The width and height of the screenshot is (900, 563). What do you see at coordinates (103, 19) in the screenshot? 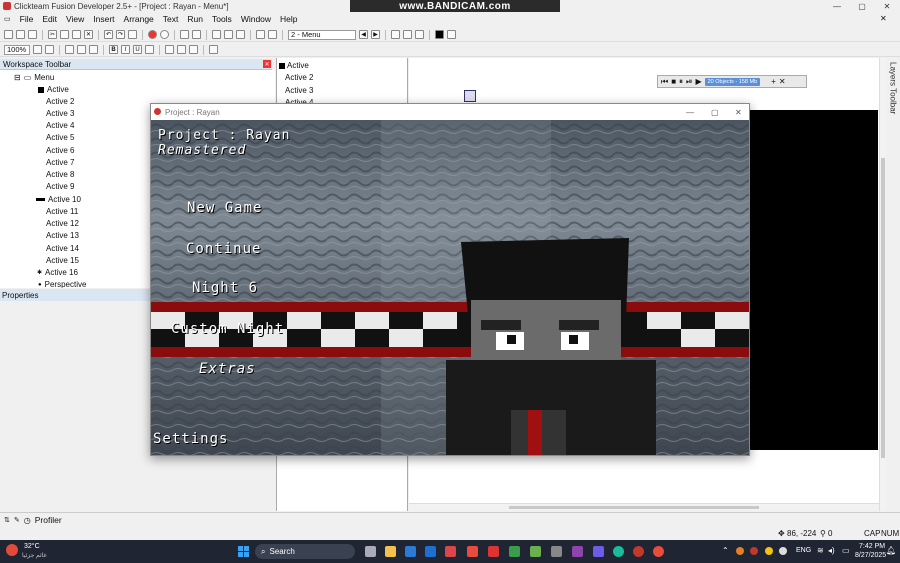
I see `menu-insert: Insert` at bounding box center [103, 19].